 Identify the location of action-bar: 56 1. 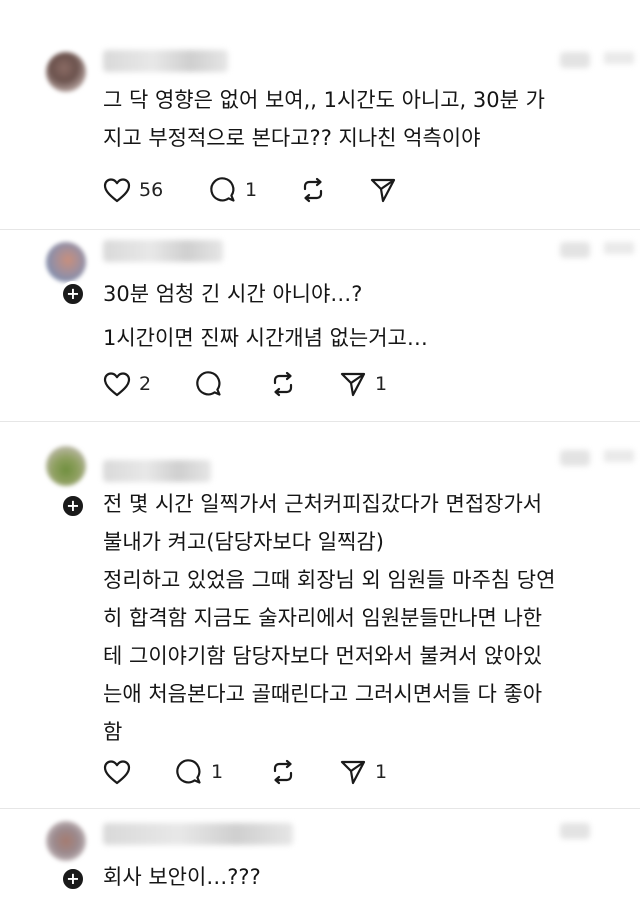
(303, 190).